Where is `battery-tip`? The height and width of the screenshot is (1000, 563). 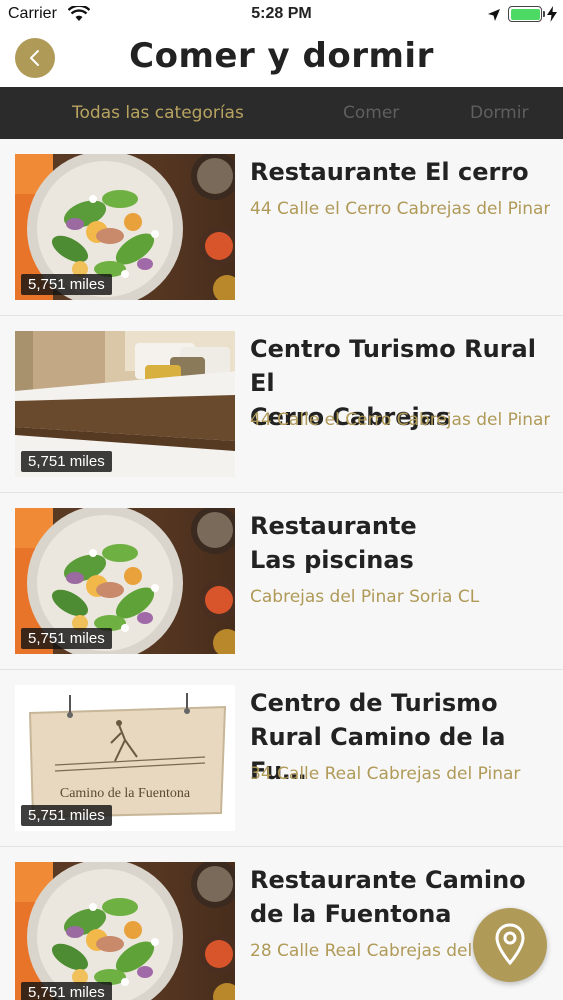 battery-tip is located at coordinates (544, 14).